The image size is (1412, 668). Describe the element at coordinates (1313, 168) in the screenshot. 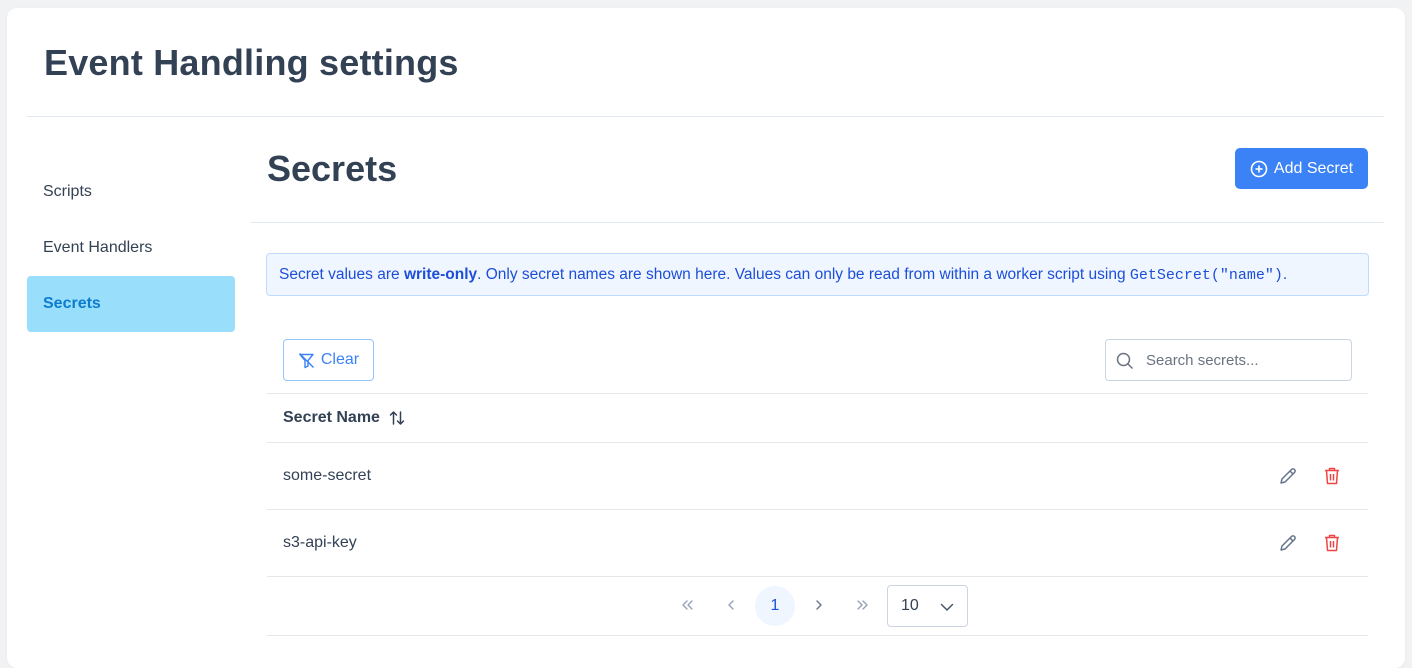

I see `add-secret-label: Add Secret` at that location.